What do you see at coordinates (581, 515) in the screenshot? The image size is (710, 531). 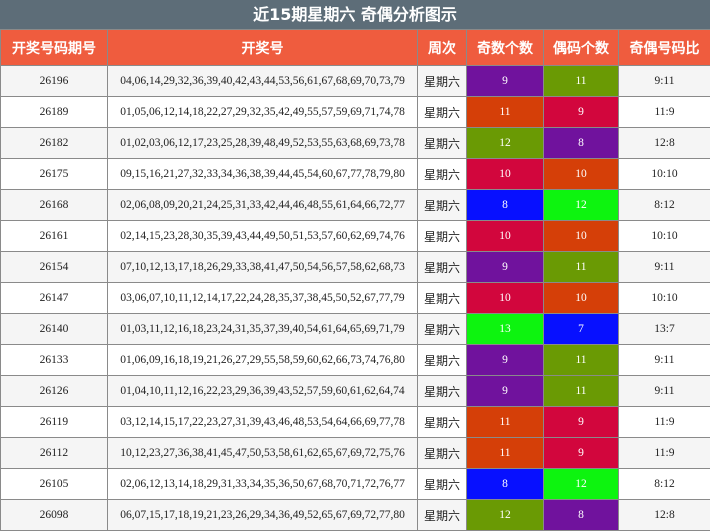 I see `even-count-cell: 8` at bounding box center [581, 515].